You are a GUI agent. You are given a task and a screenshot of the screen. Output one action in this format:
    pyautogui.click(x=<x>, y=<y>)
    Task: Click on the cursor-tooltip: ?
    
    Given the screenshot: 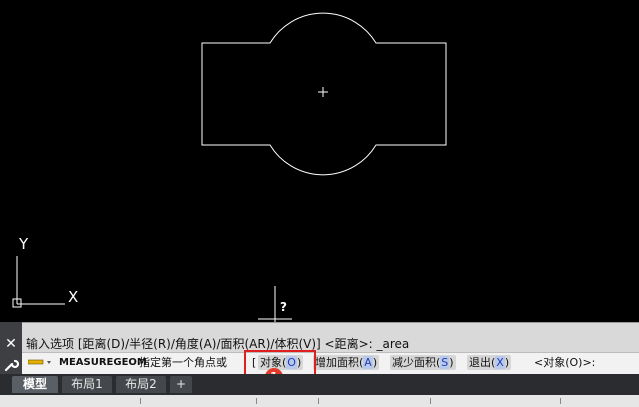 What is the action you would take?
    pyautogui.click(x=283, y=307)
    